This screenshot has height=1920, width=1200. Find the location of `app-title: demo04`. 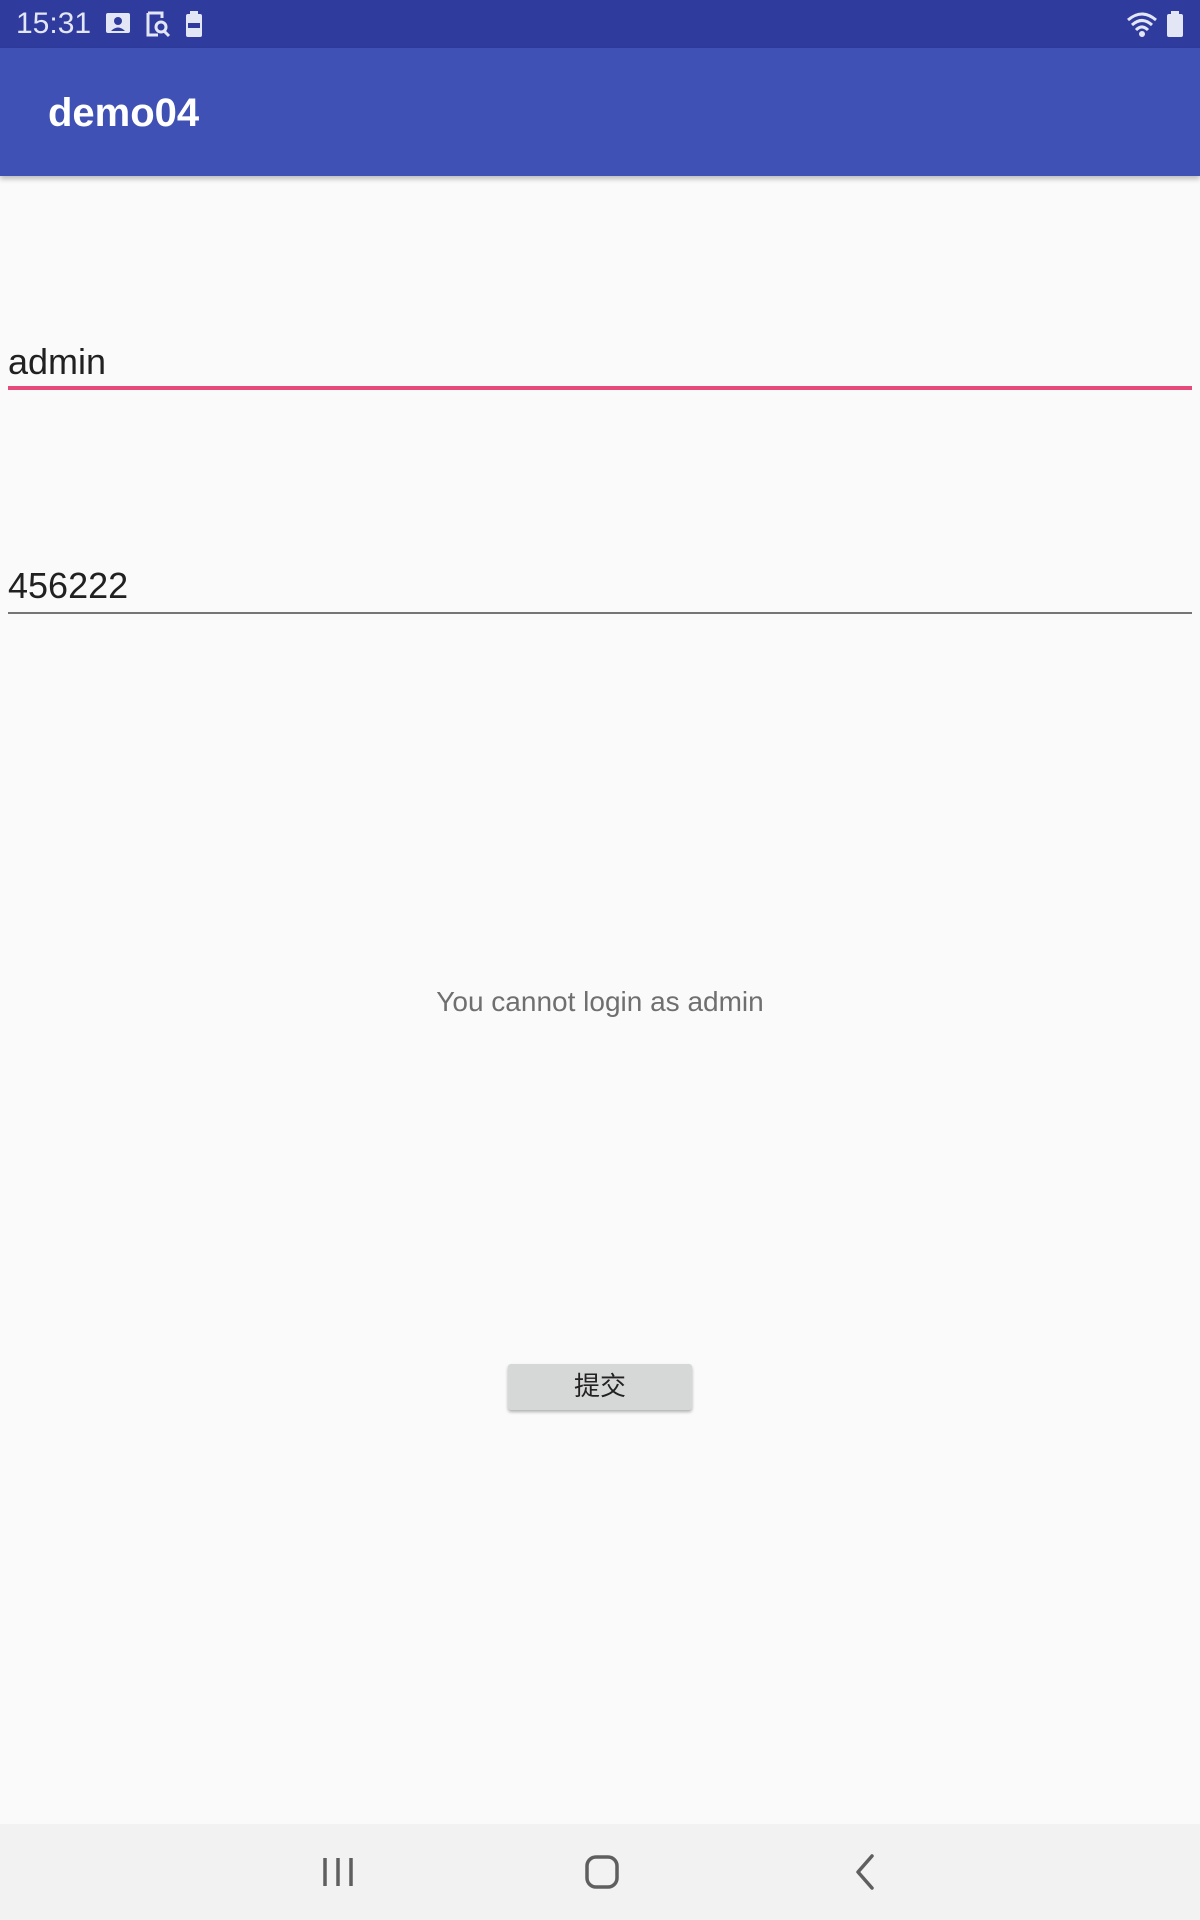

app-title: demo04 is located at coordinates (124, 113).